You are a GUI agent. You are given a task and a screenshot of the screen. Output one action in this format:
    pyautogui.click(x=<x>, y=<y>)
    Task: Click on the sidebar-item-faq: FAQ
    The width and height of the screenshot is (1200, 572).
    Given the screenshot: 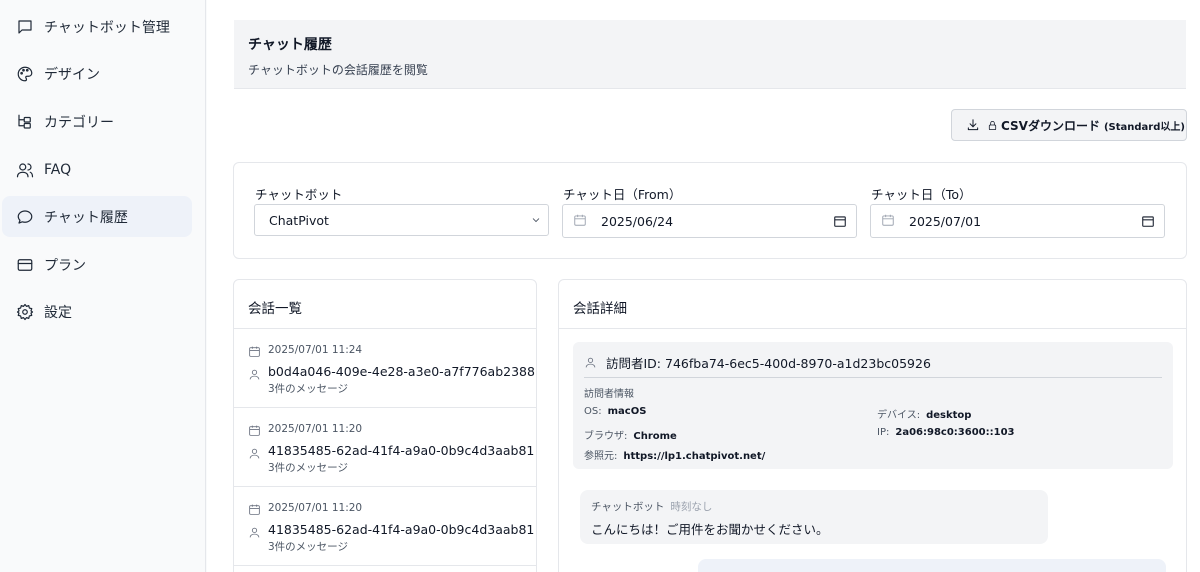 What is the action you would take?
    pyautogui.click(x=97, y=169)
    